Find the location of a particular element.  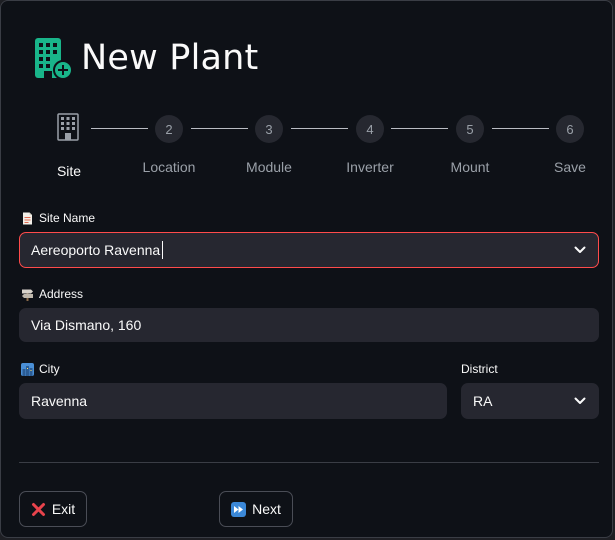

address-label: Address is located at coordinates (52, 294).